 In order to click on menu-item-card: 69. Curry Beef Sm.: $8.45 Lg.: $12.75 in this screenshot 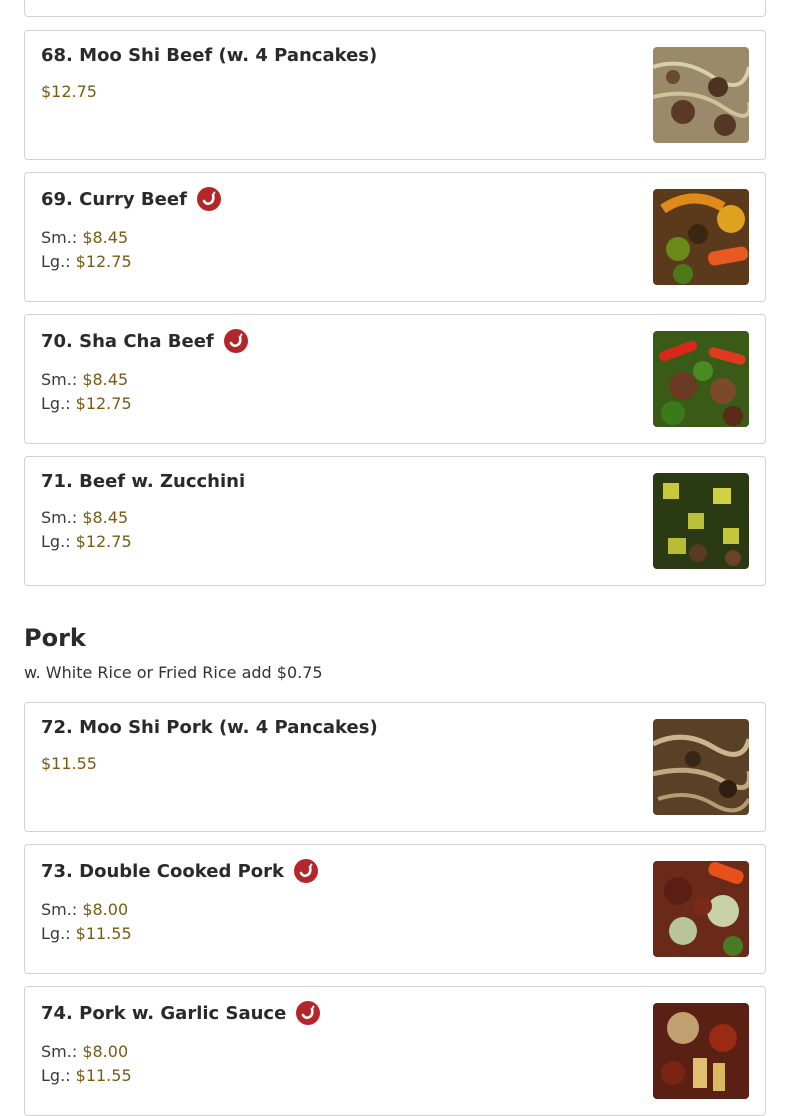, I will do `click(395, 237)`.